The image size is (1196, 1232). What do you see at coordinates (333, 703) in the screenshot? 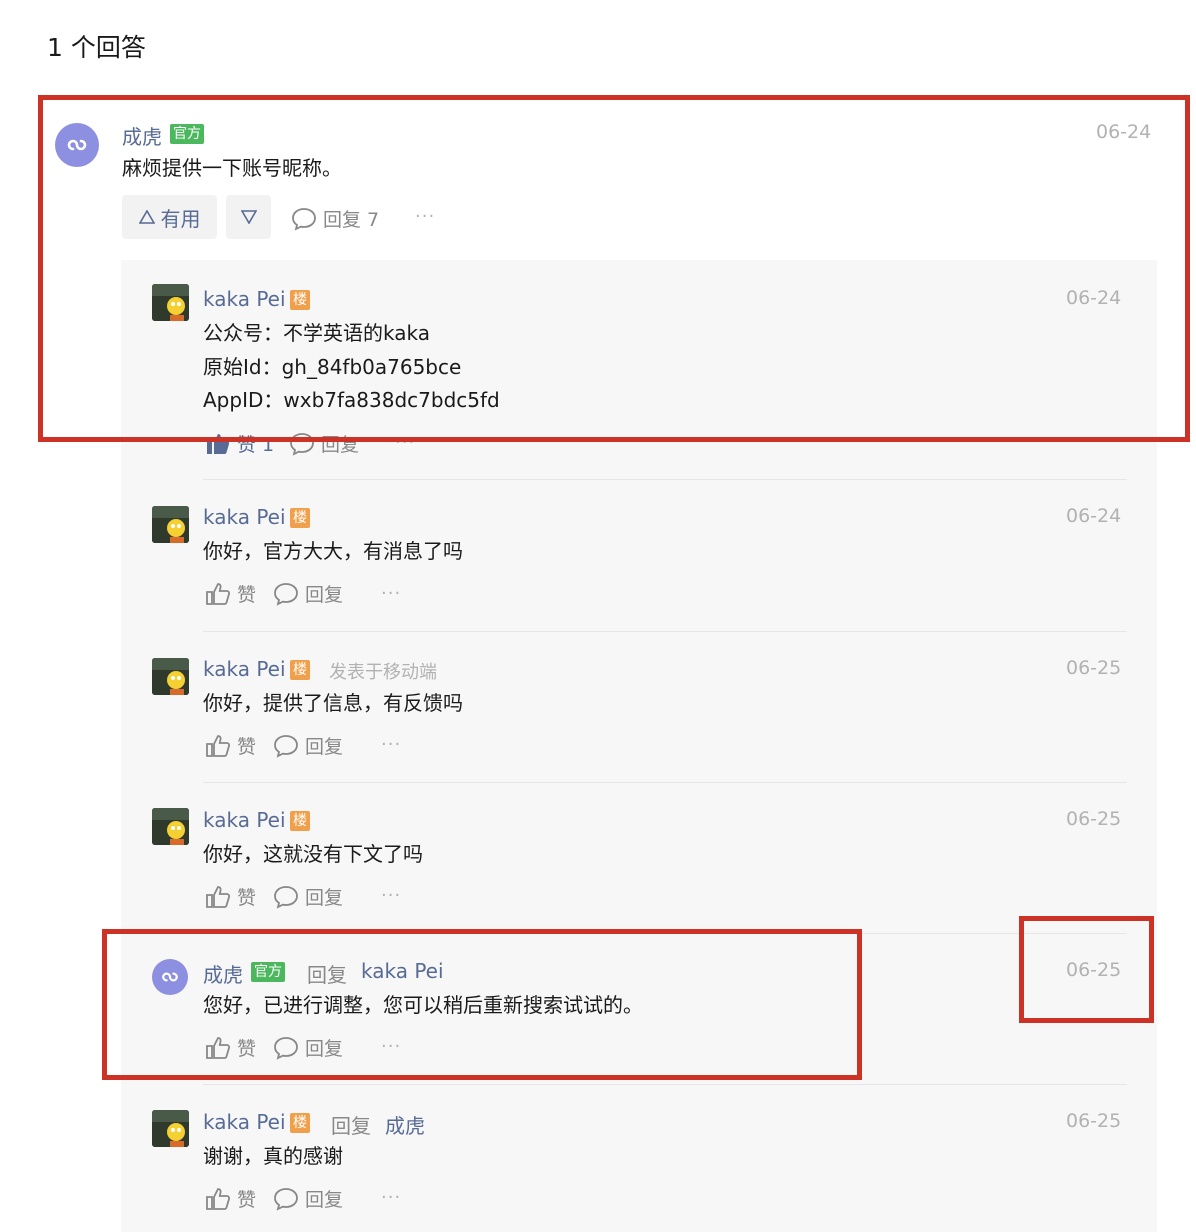
I see `reply-text: 你好，提供了信息，有反馈吗` at bounding box center [333, 703].